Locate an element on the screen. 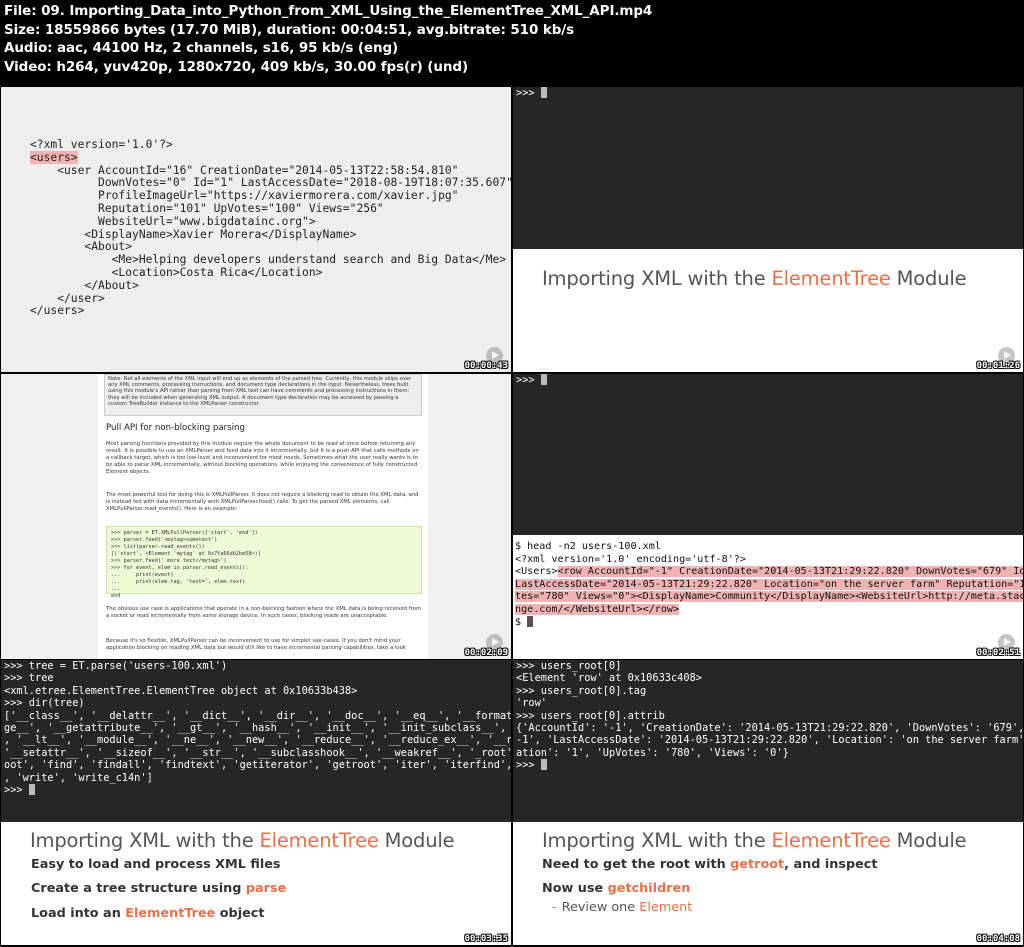 The width and height of the screenshot is (1024, 947). bullet-text: Load into an is located at coordinates (78, 913).